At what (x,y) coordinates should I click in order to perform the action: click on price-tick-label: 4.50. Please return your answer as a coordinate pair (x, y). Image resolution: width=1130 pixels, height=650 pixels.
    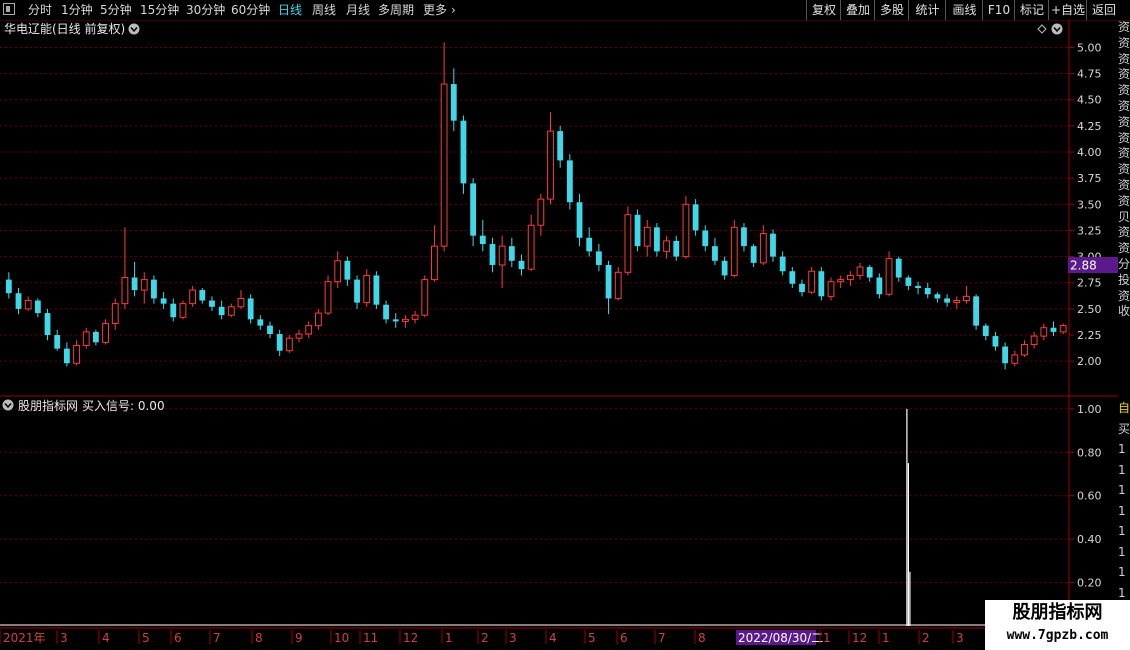
    Looking at the image, I should click on (1089, 100).